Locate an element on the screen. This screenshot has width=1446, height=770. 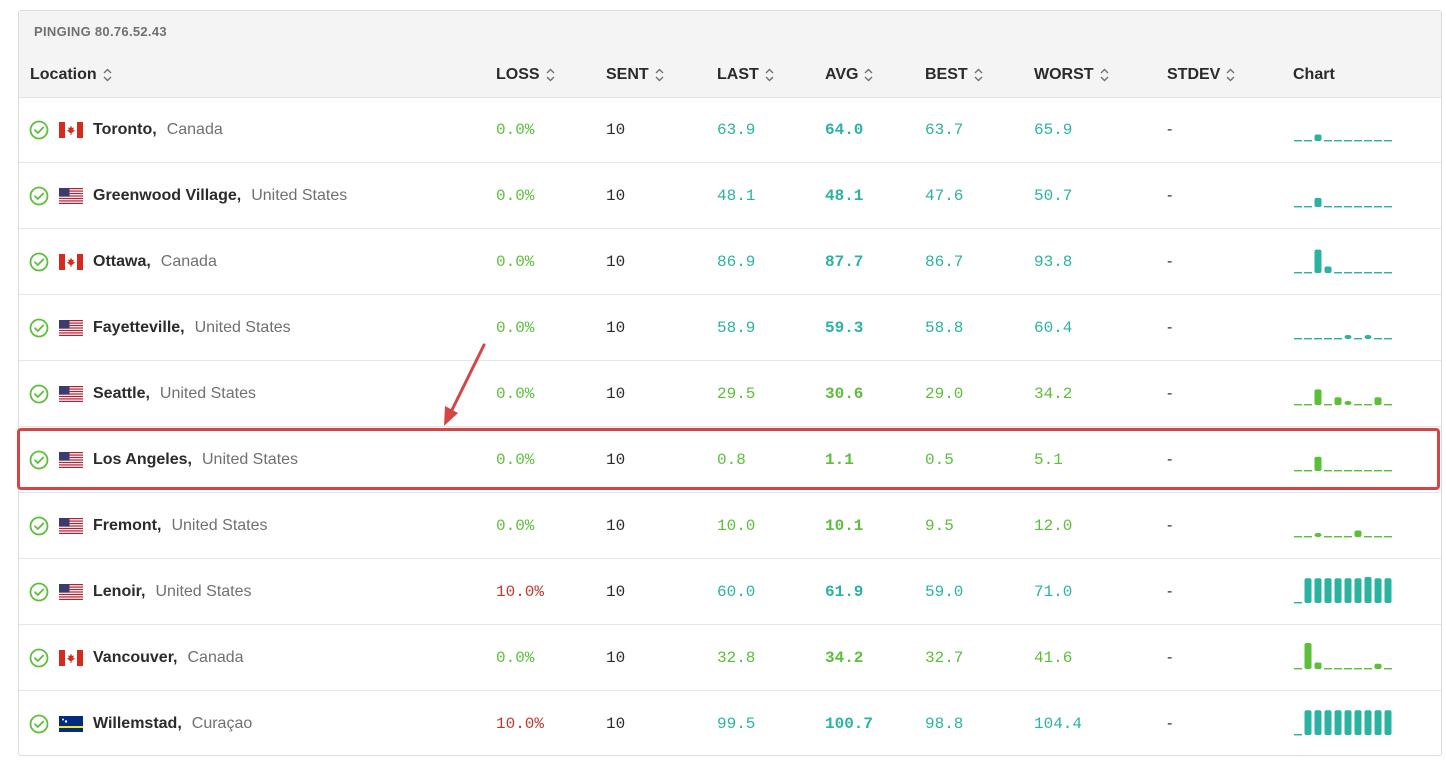
avg-value: 59.3 is located at coordinates (844, 327).